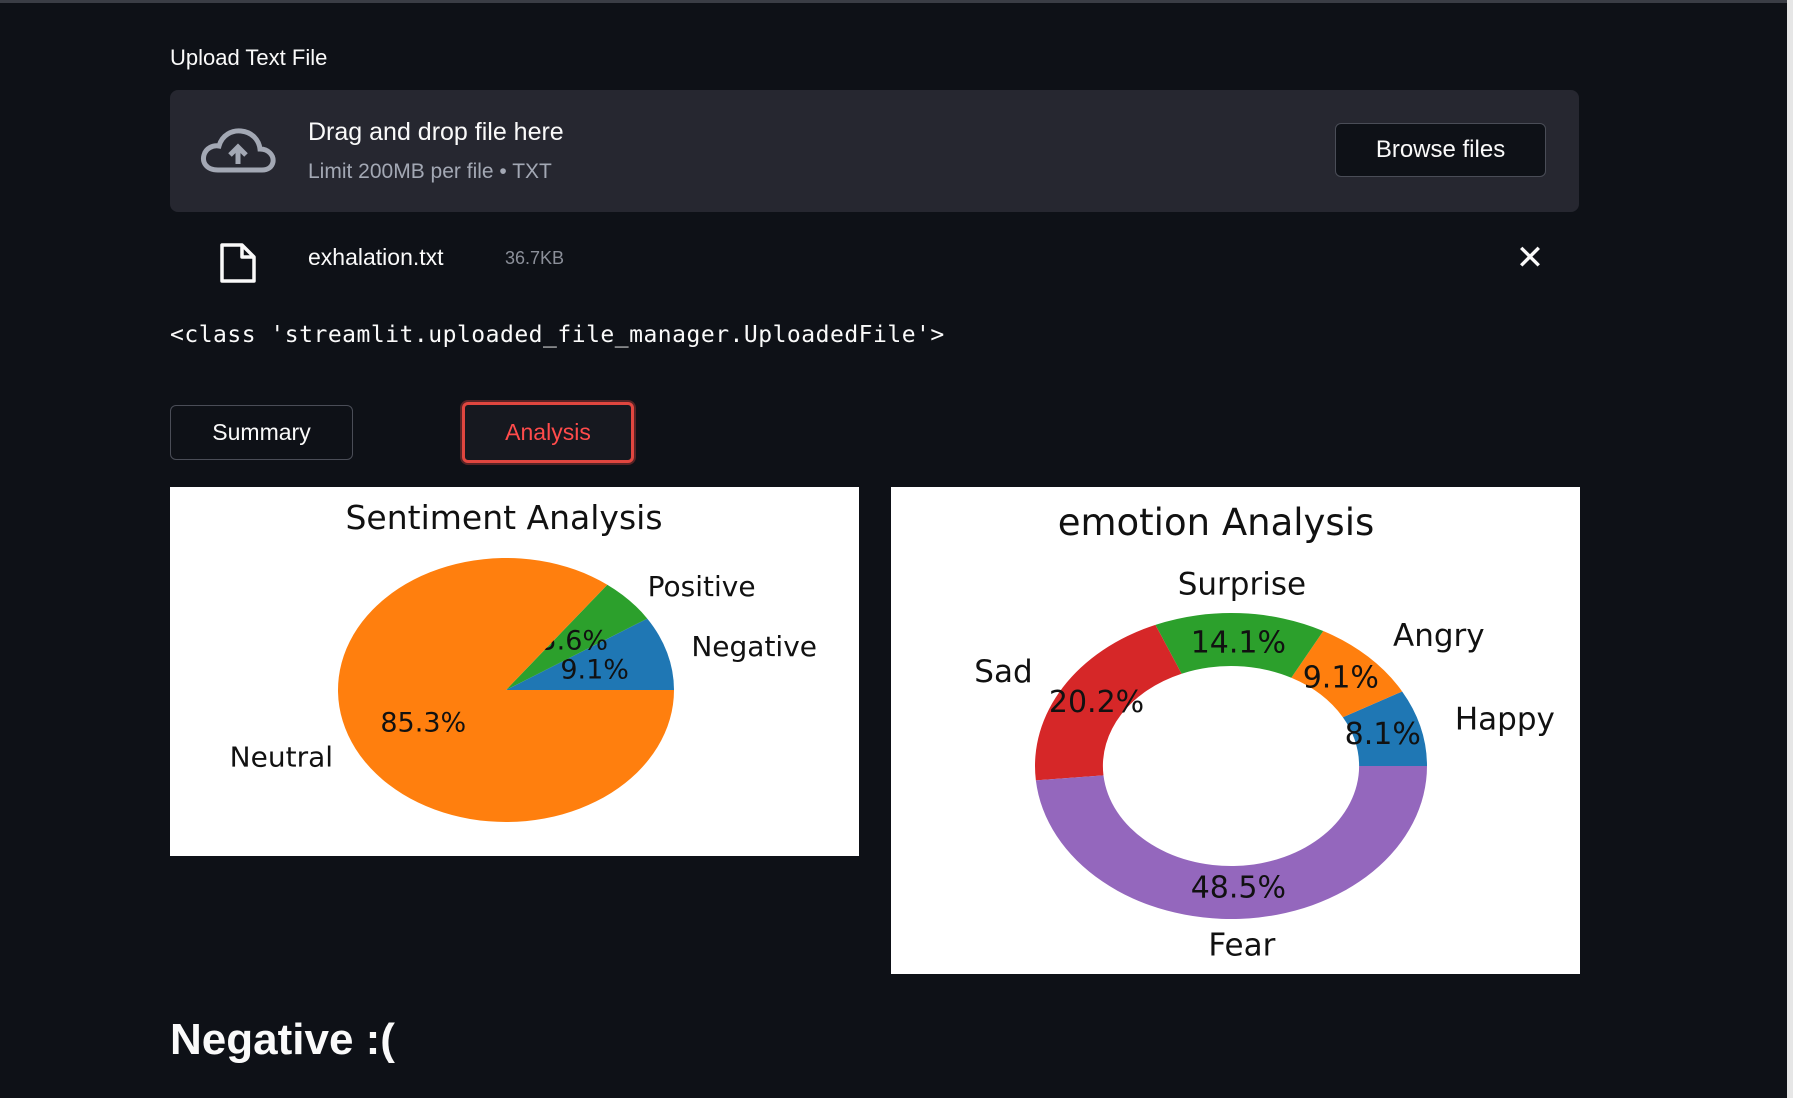  What do you see at coordinates (1238, 887) in the screenshot?
I see `slice-pct-fear: 48.5%` at bounding box center [1238, 887].